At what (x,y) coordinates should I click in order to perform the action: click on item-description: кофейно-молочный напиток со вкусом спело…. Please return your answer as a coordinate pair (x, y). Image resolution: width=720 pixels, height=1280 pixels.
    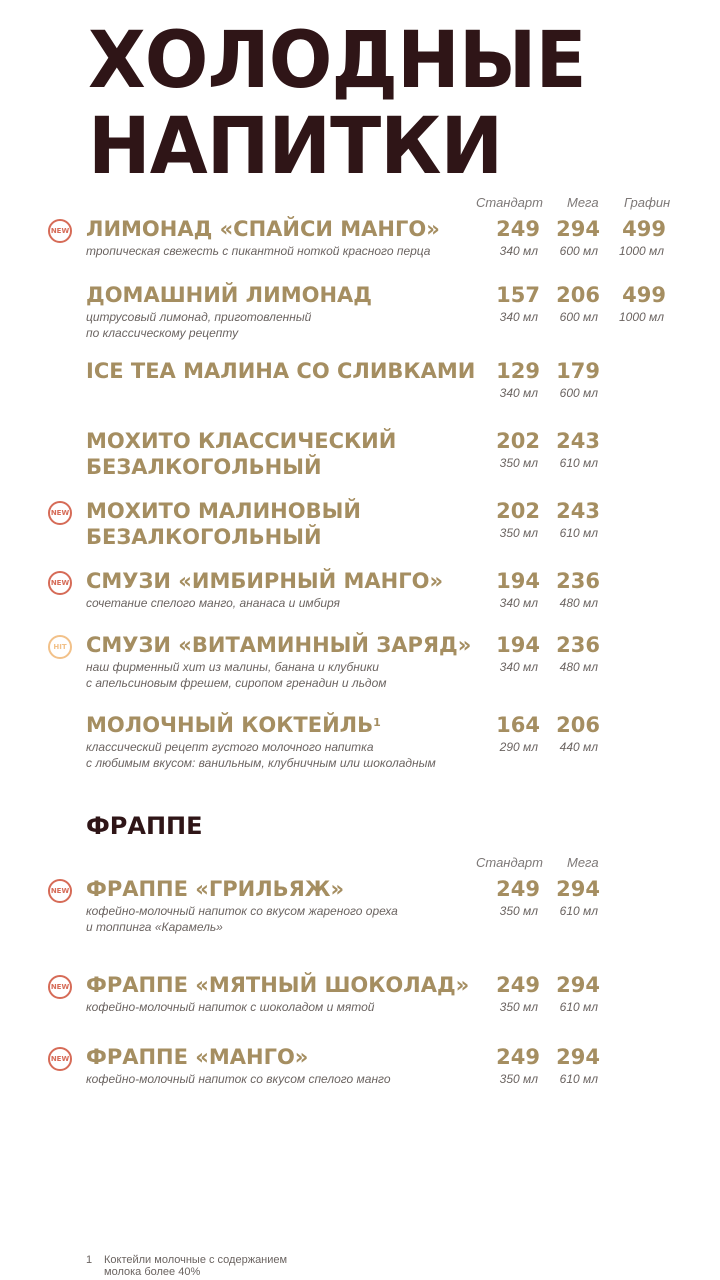
    Looking at the image, I should click on (238, 1079).